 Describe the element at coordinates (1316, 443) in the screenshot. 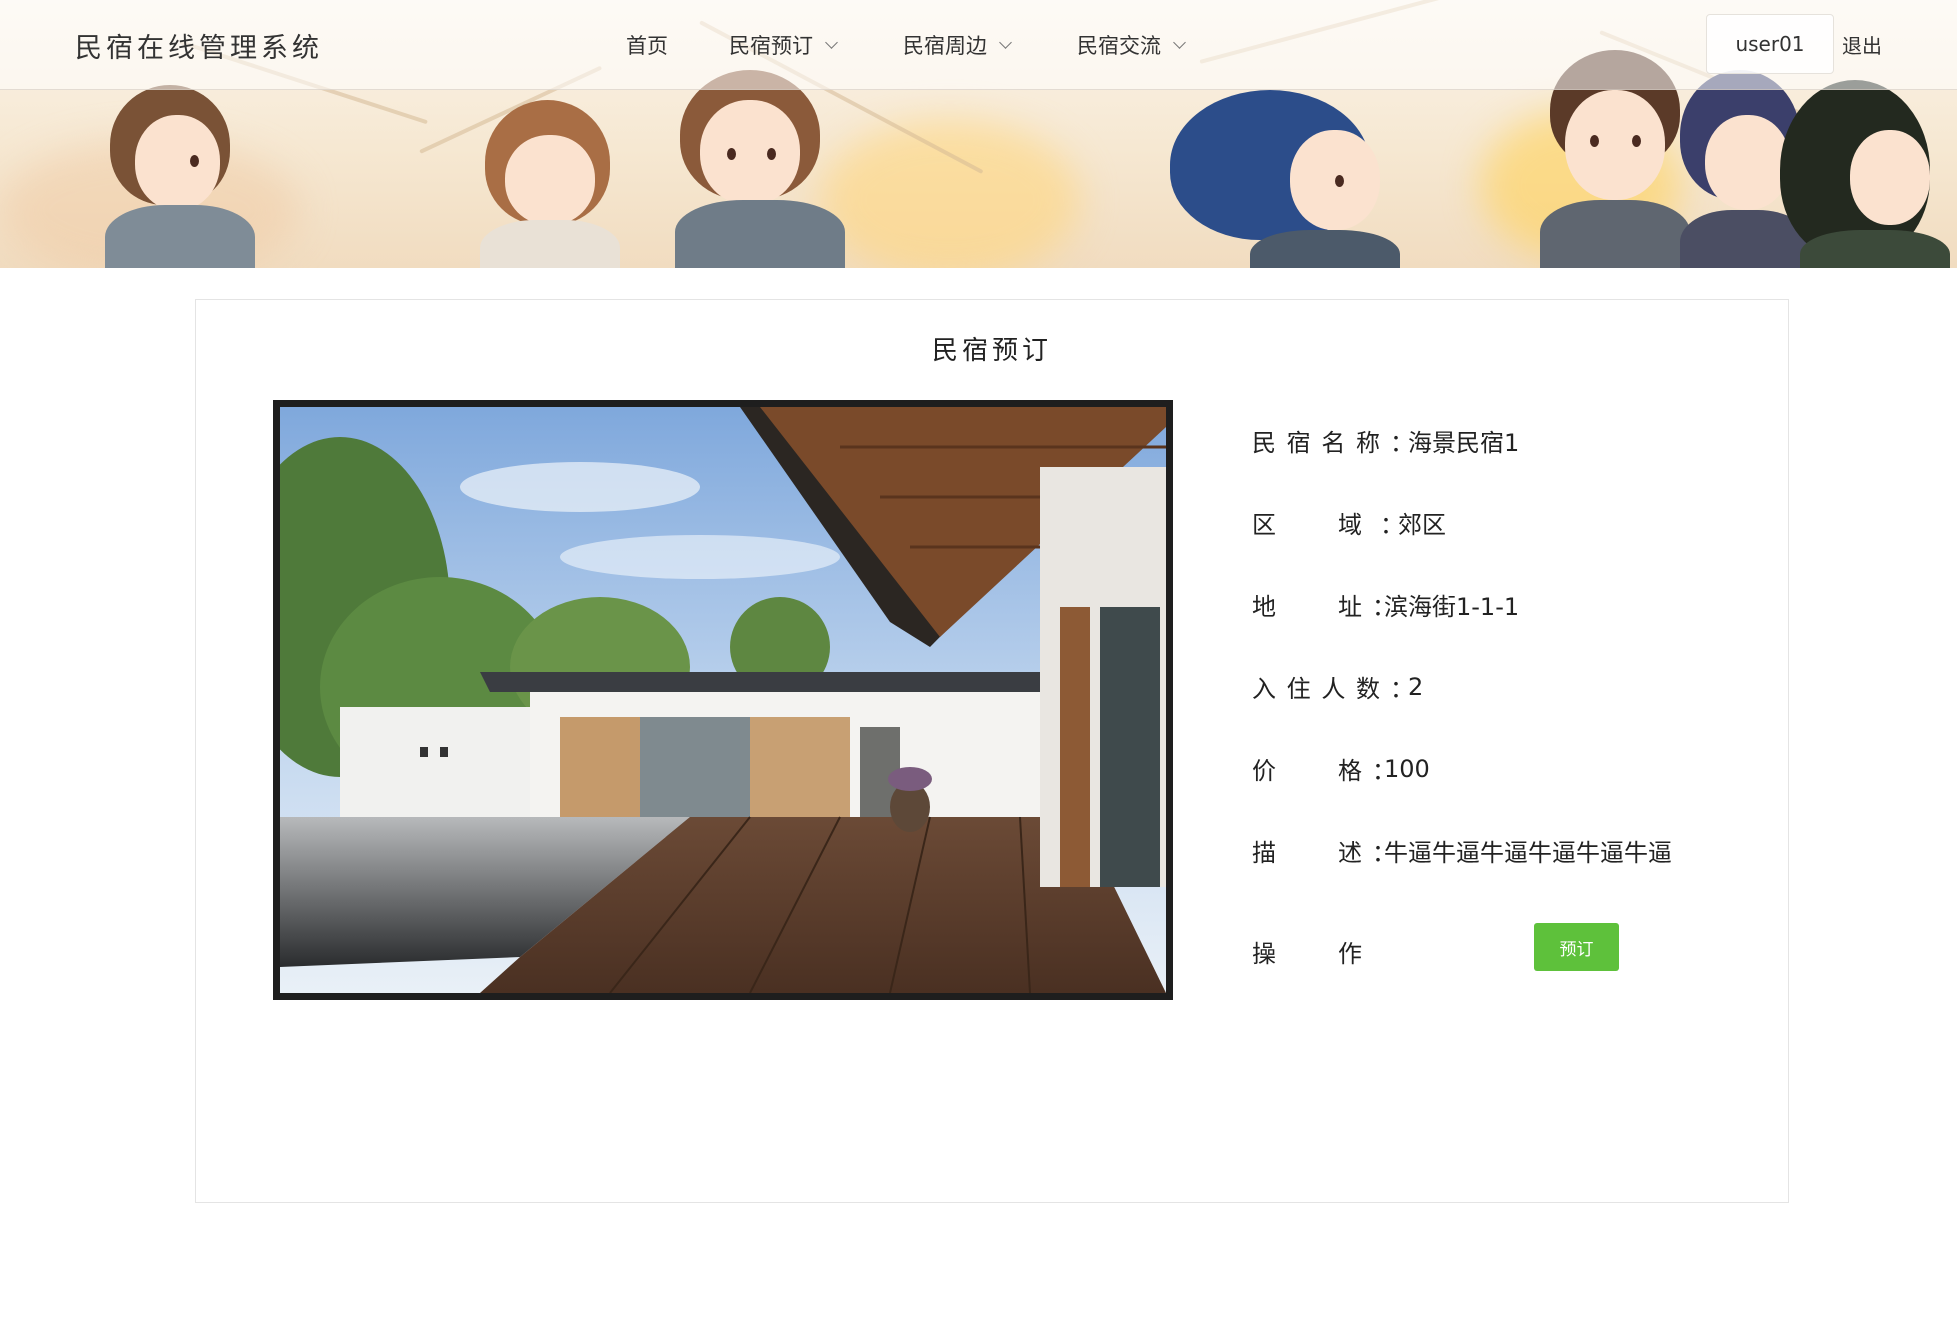

I see `field-label: 民宿名称` at that location.